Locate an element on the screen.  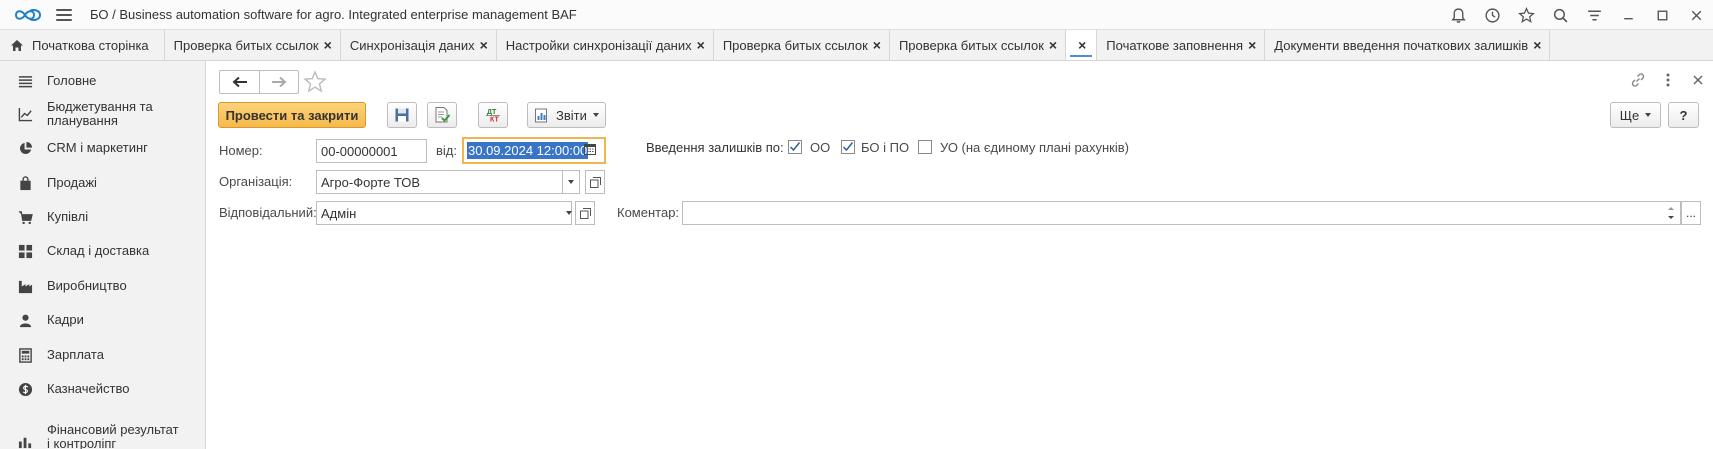
number-label: Номер: is located at coordinates (241, 150).